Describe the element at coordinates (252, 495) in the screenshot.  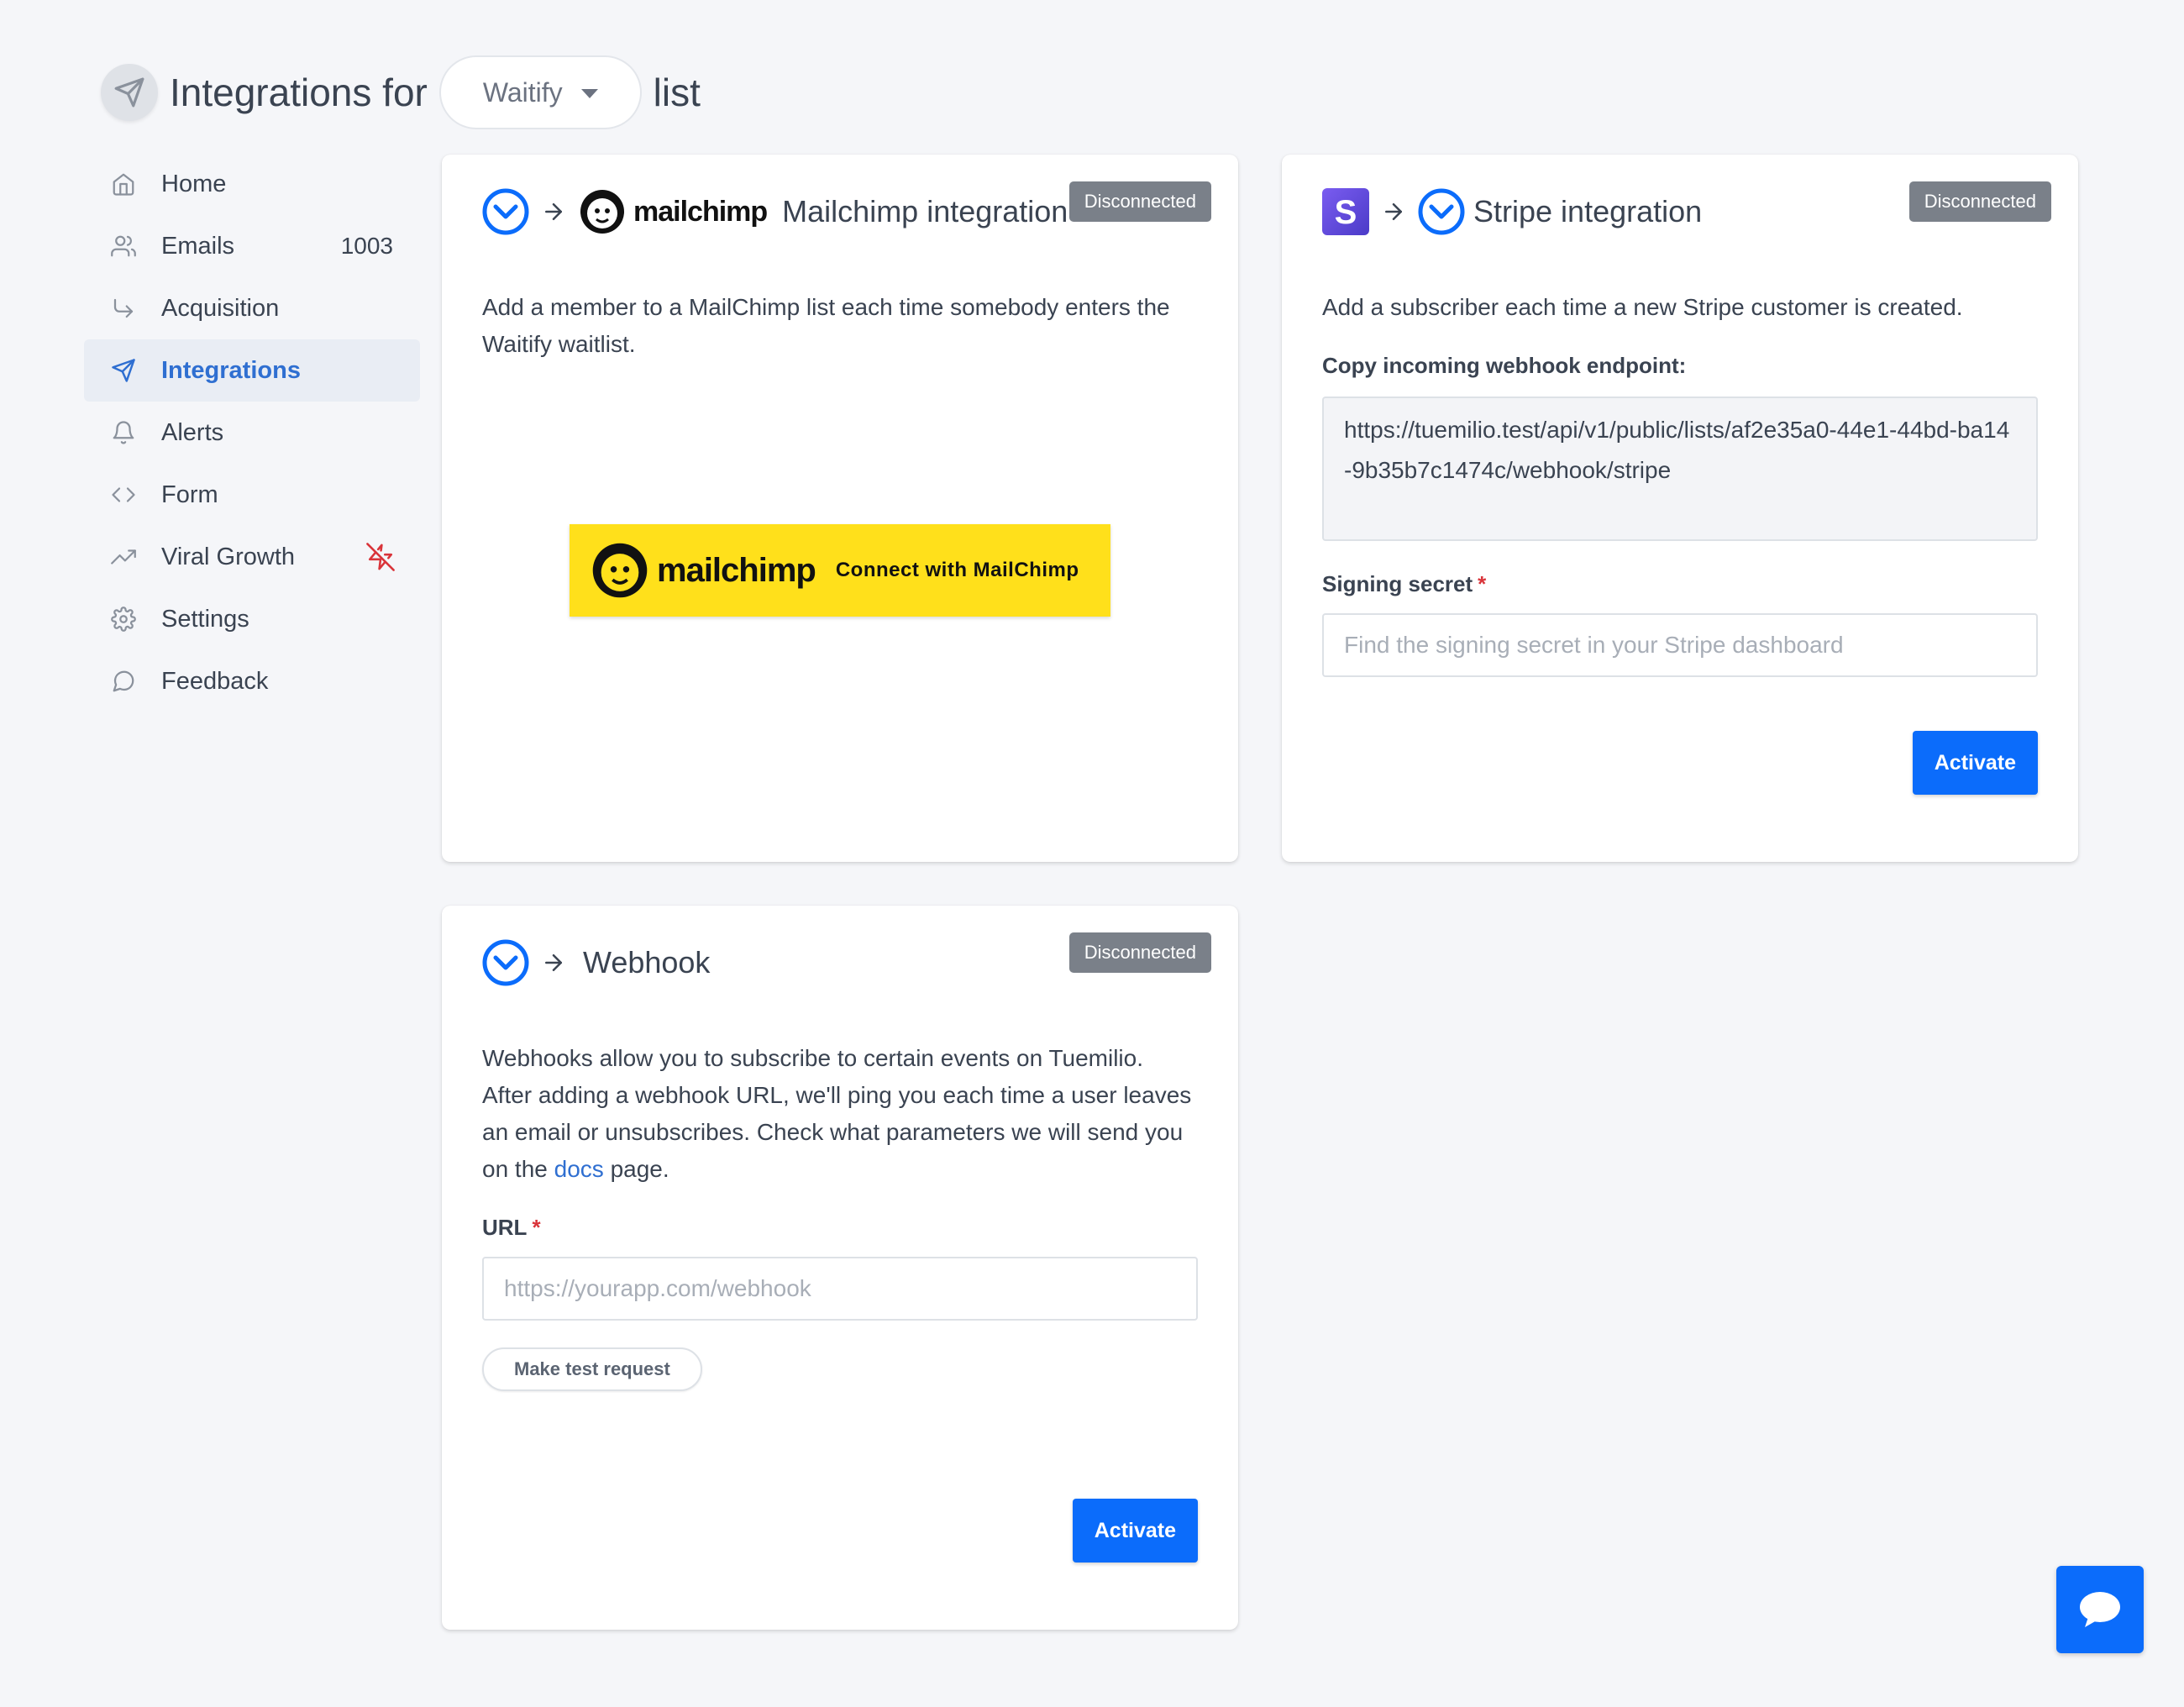
I see `sidebar-item-form: Form` at that location.